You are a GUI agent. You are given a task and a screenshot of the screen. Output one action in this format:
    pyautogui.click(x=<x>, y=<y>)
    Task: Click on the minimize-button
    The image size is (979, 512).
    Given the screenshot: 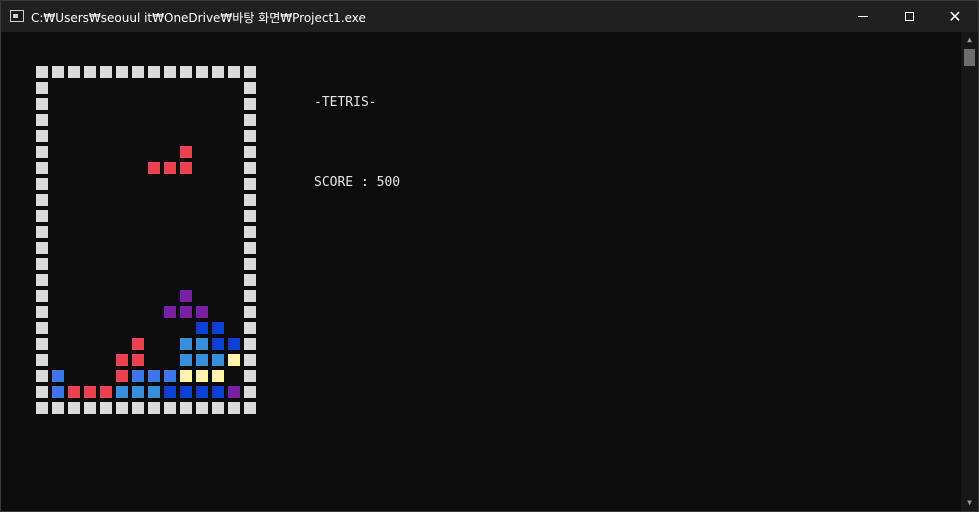 What is the action you would take?
    pyautogui.click(x=863, y=16)
    